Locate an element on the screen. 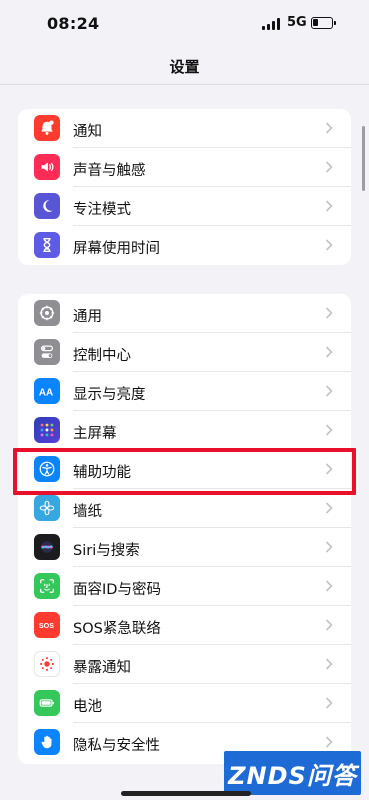 The width and height of the screenshot is (369, 800). scrollbar is located at coordinates (363, 158).